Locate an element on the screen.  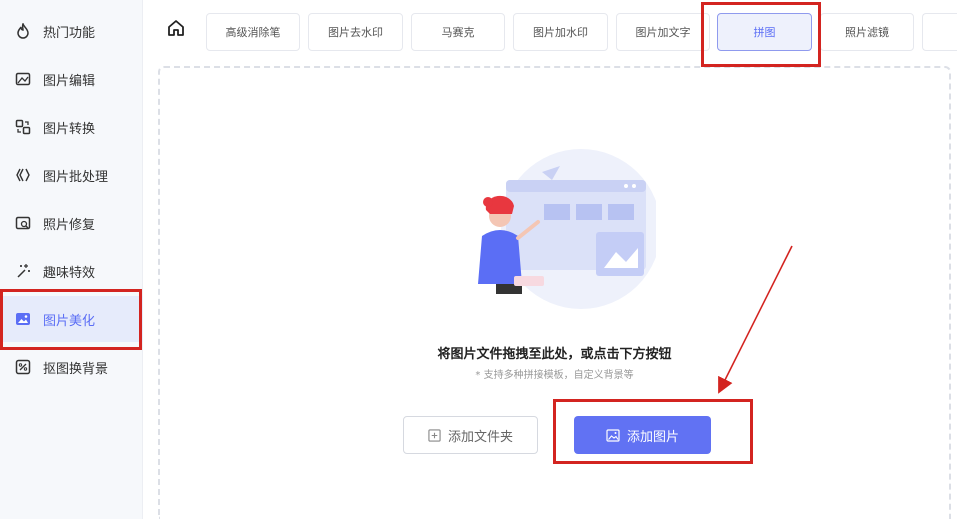
upload-title: 将图片文件拖拽至此处，或点击下方按钮 is located at coordinates (554, 354).